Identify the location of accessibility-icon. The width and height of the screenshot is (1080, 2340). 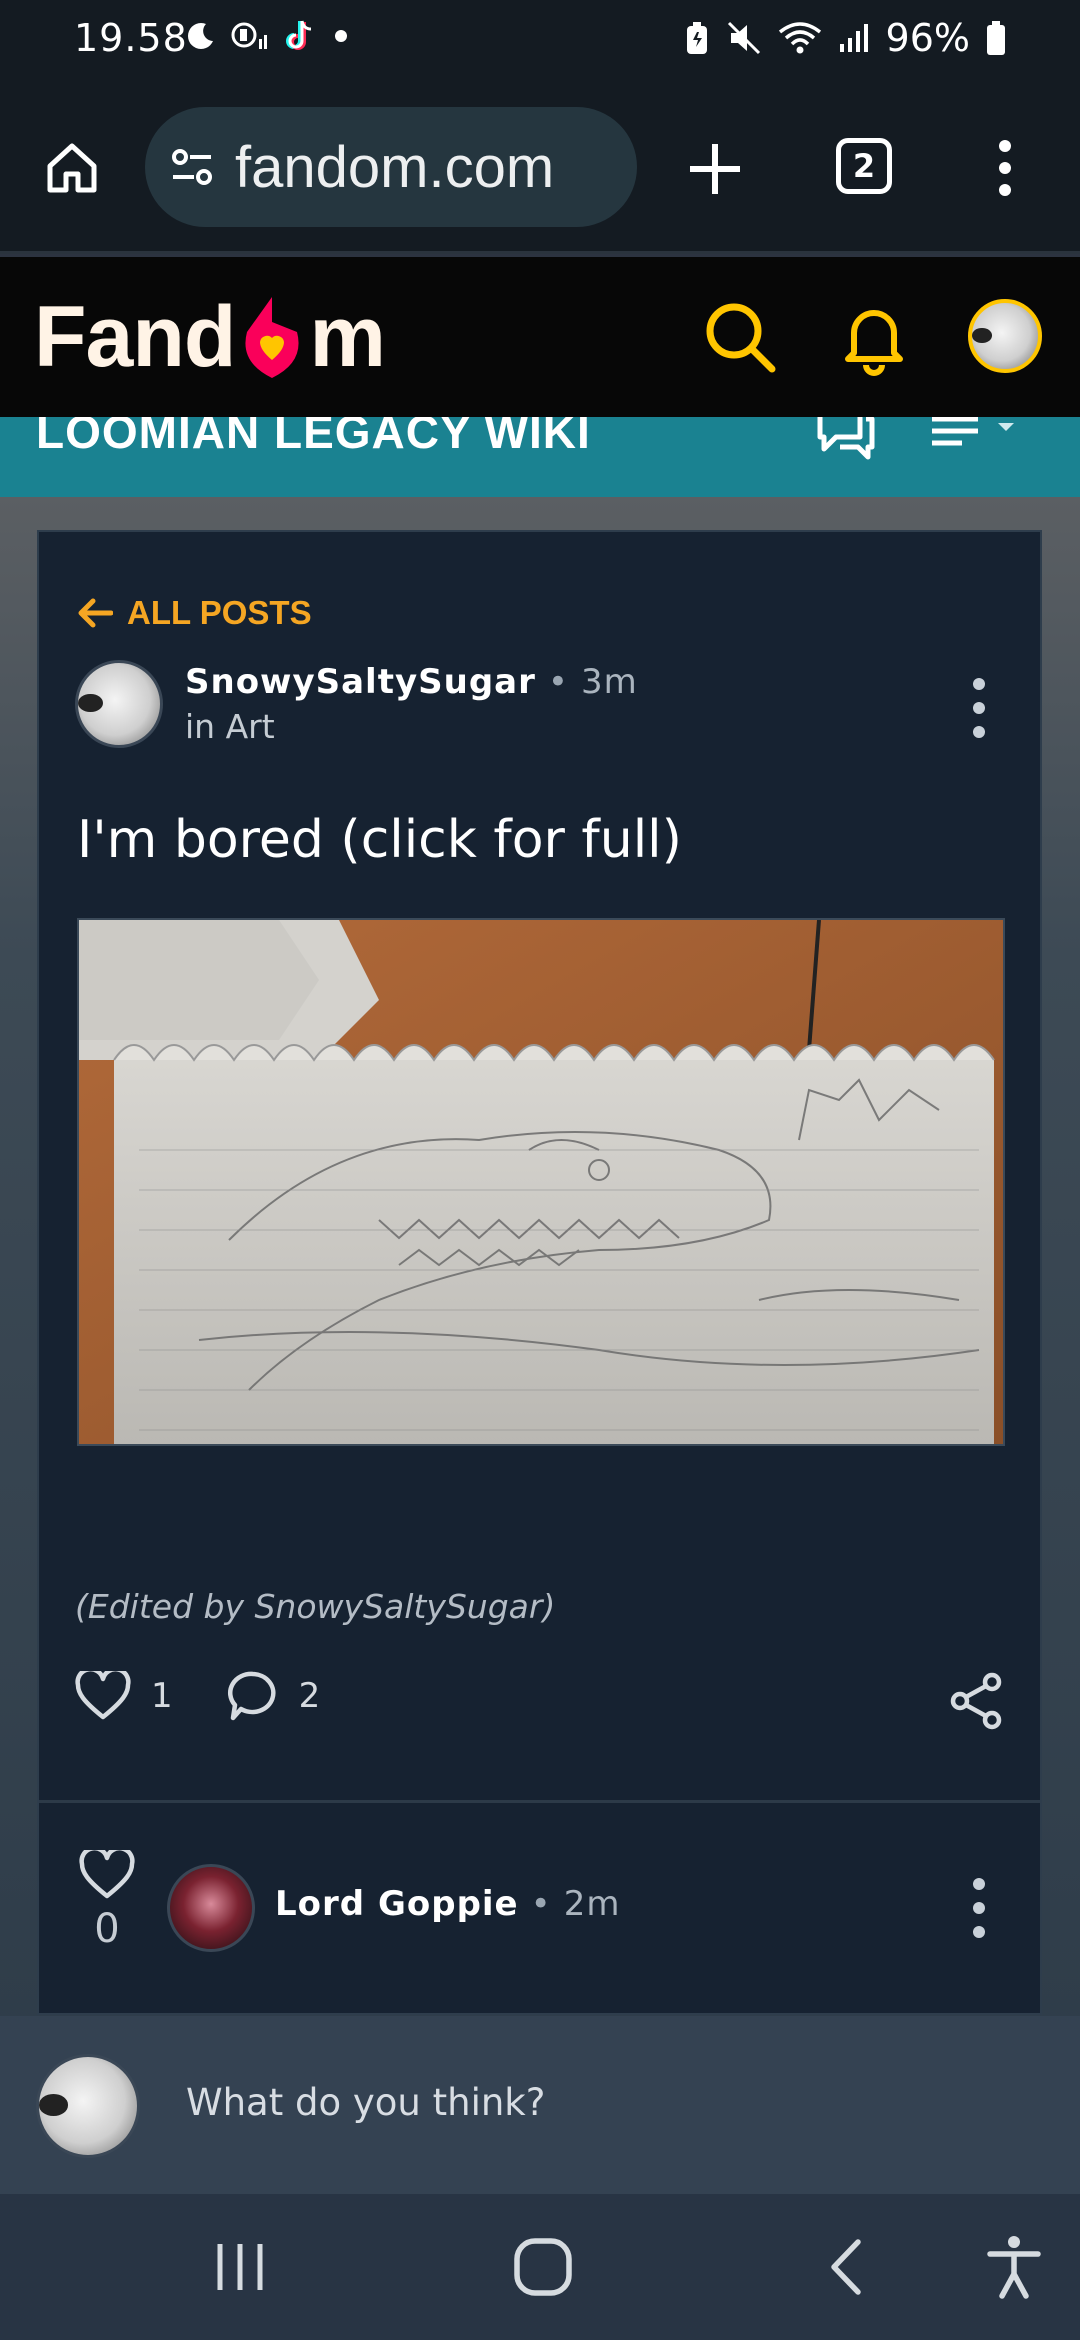
(1014, 2267).